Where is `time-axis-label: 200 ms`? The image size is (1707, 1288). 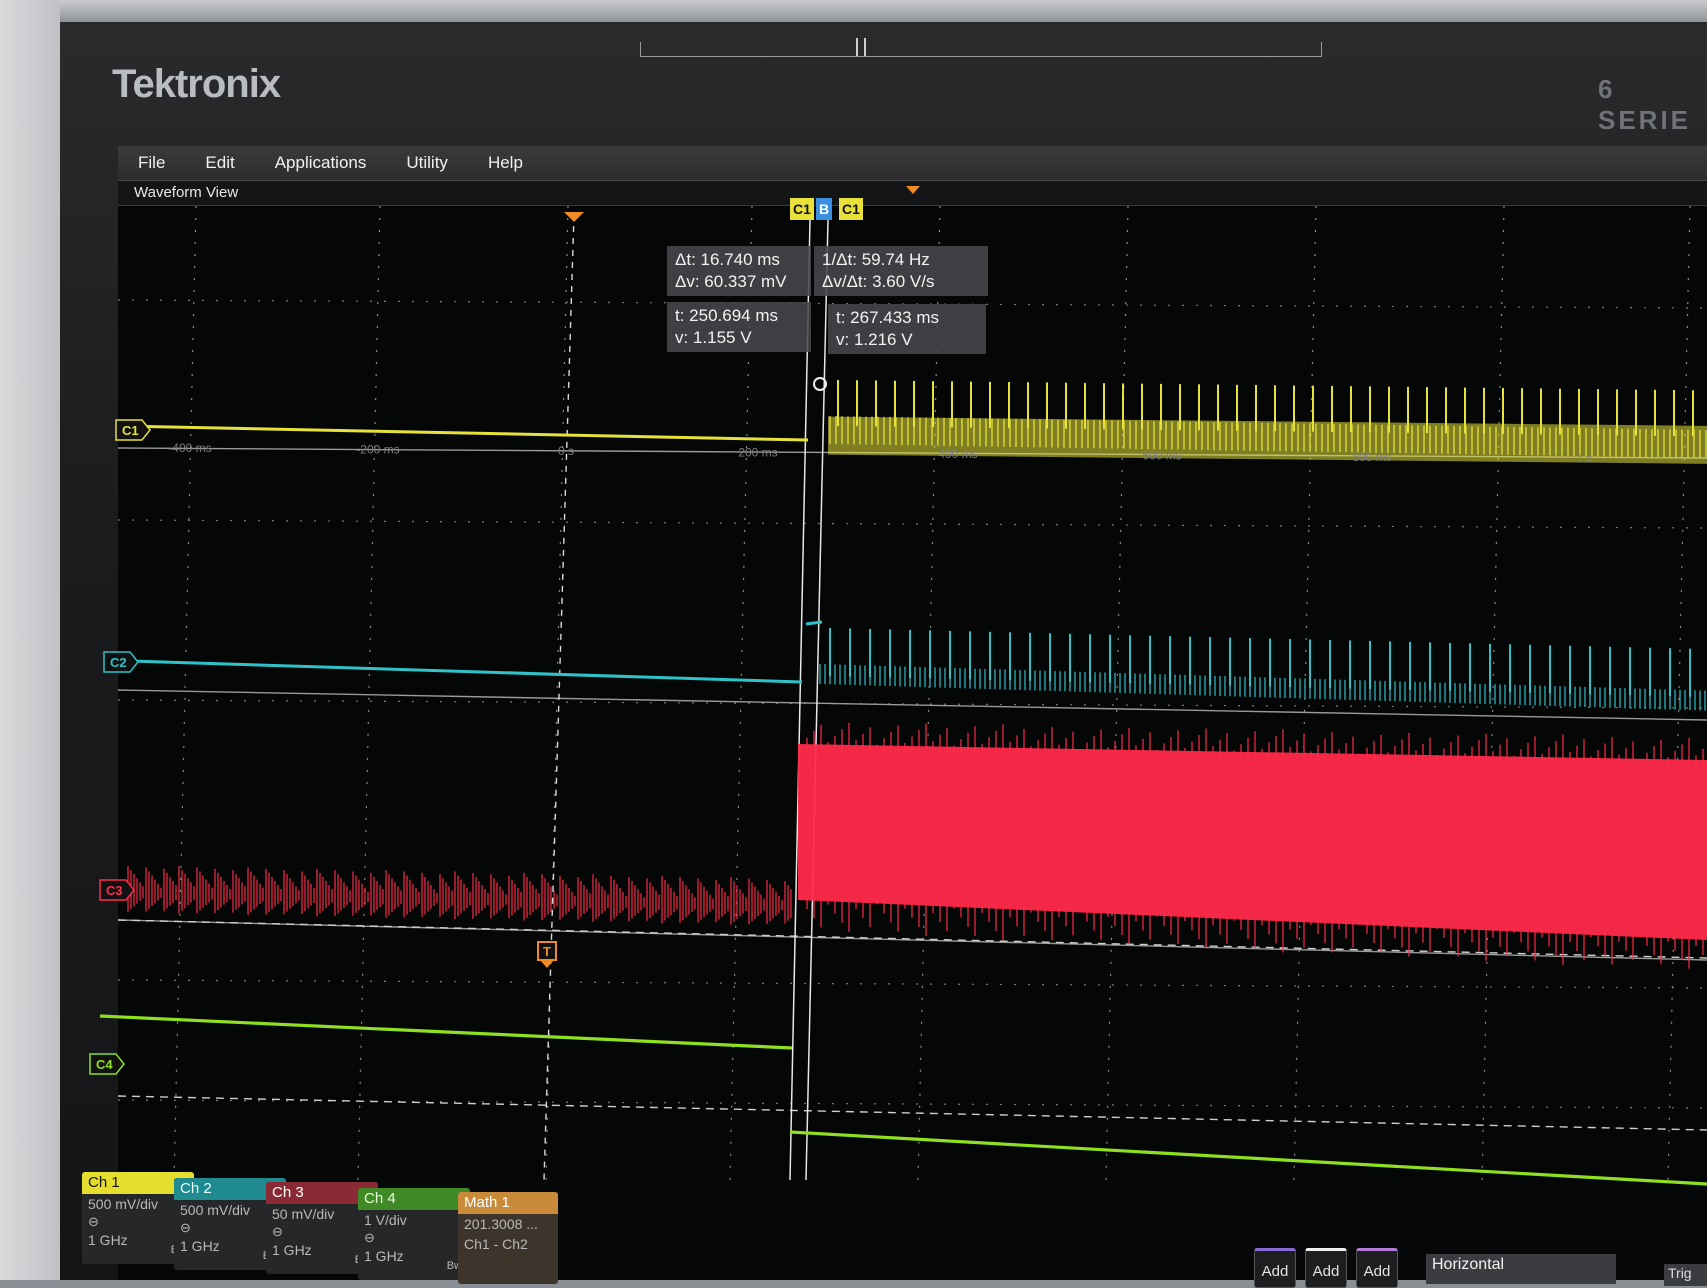
time-axis-label: 200 ms is located at coordinates (757, 453).